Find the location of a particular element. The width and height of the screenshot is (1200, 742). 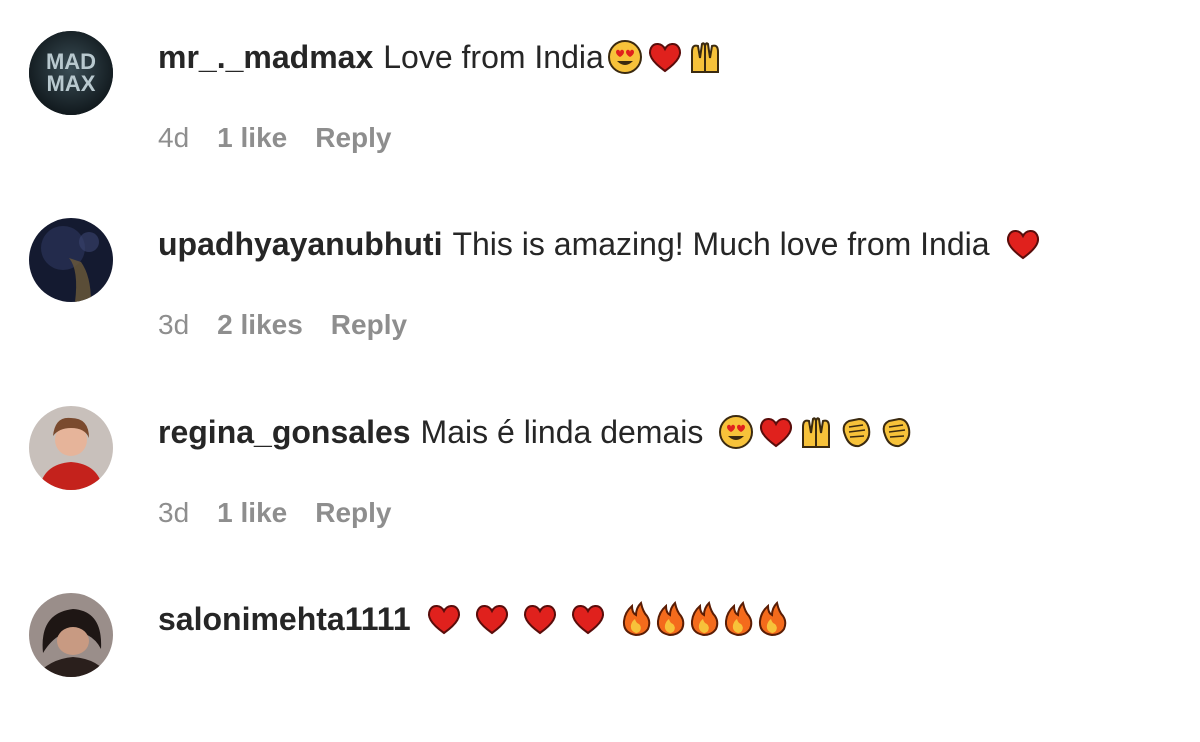

comment-text: This is amazing! Much love from India is located at coordinates (721, 244).